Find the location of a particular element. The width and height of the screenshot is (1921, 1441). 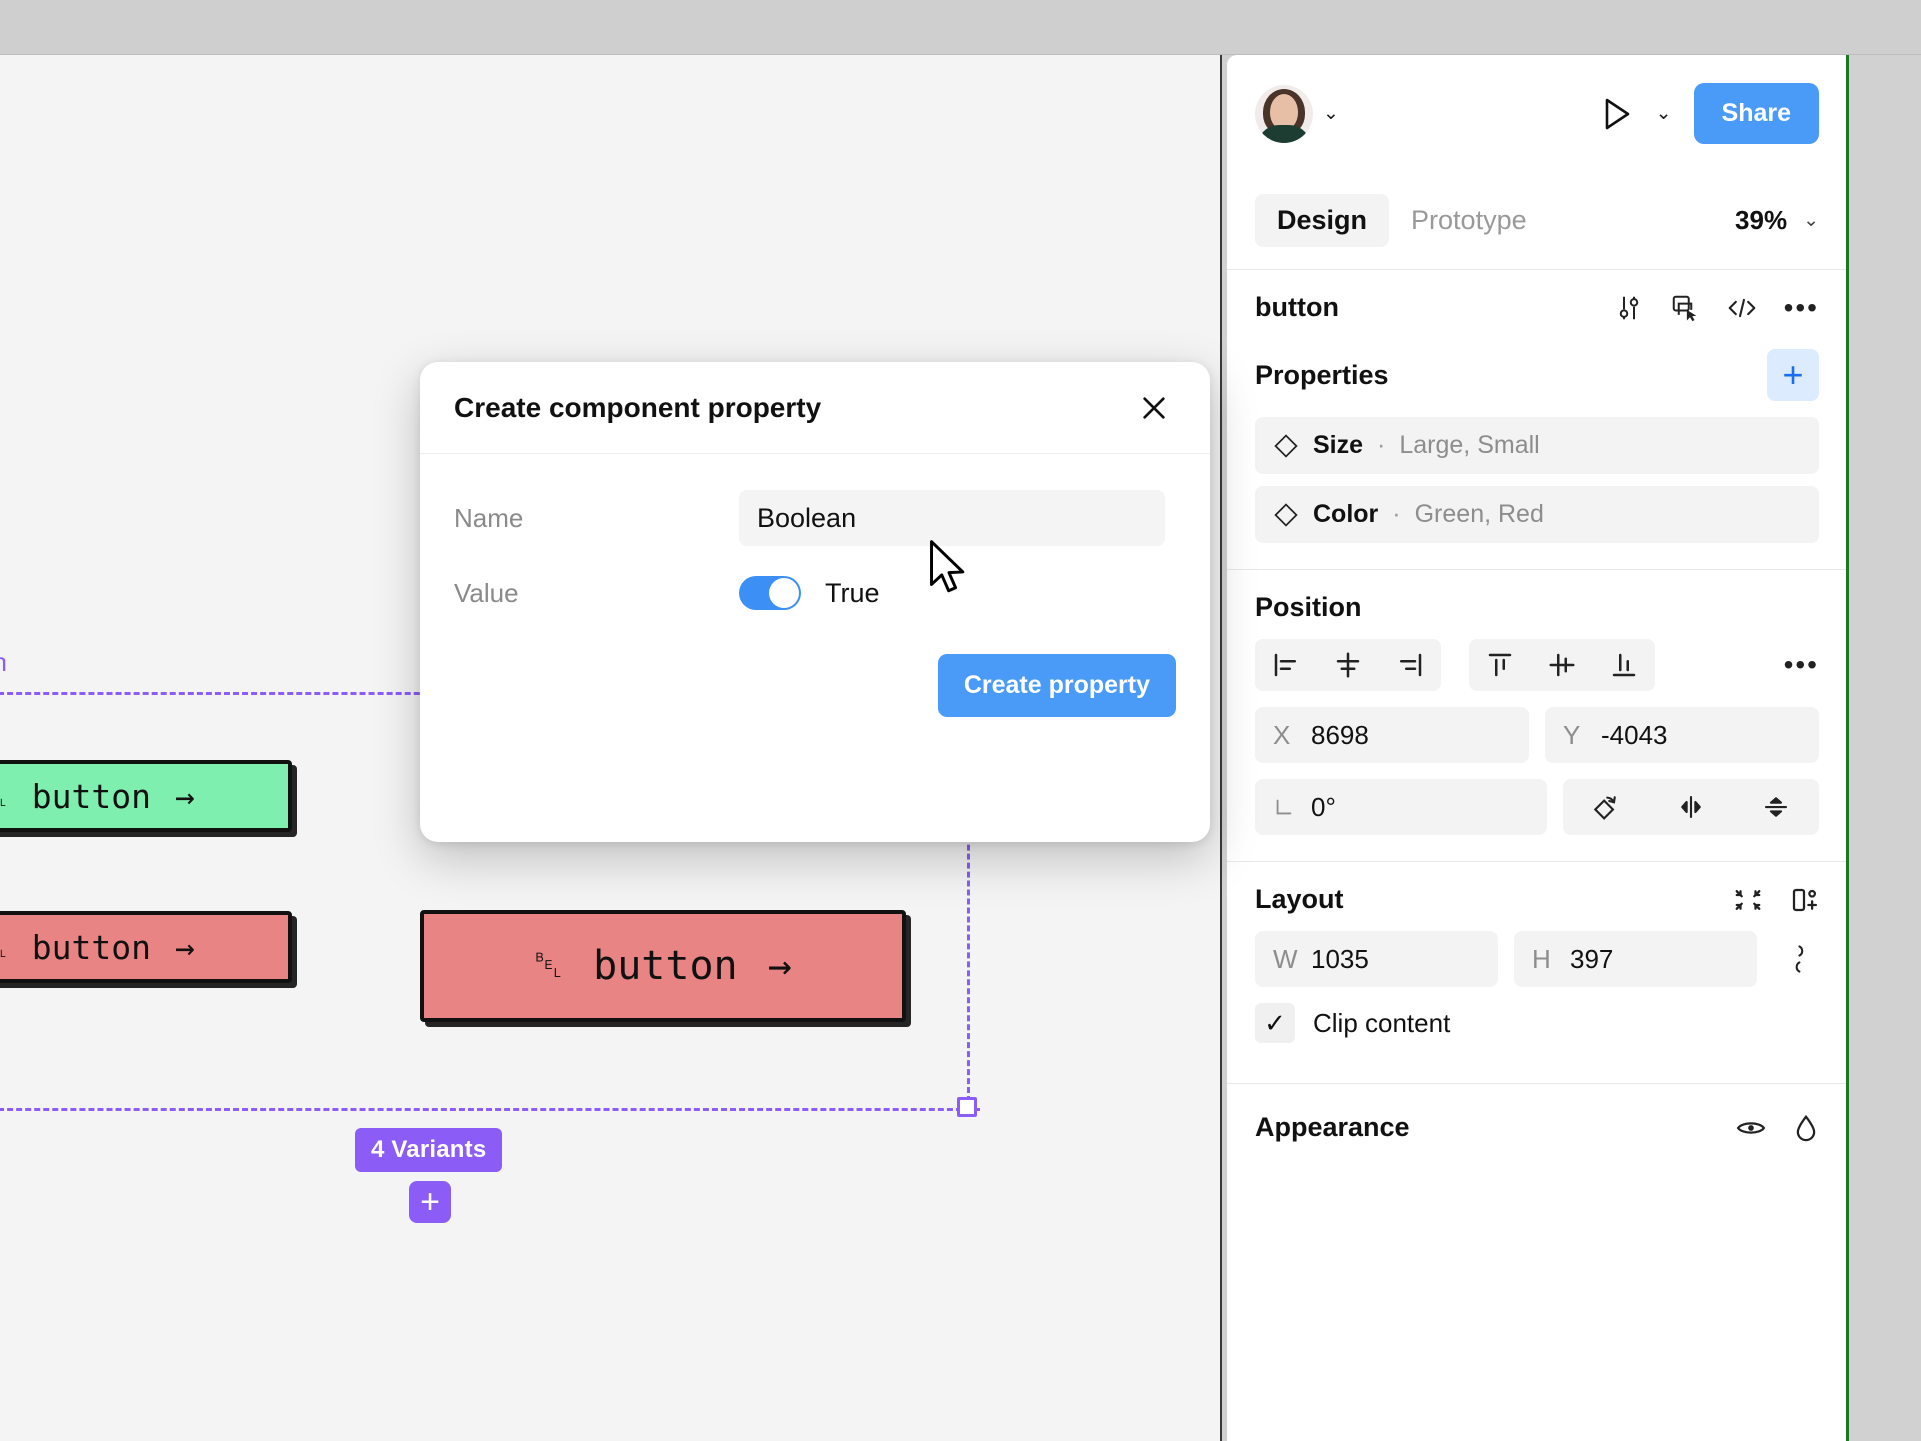

canvas-panel-divider is located at coordinates (1221, 748).